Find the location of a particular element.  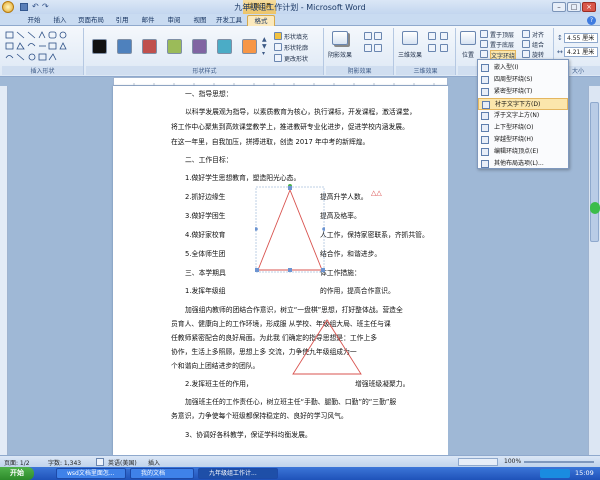

doc-line: 5.全体师生团 is located at coordinates (205, 254).